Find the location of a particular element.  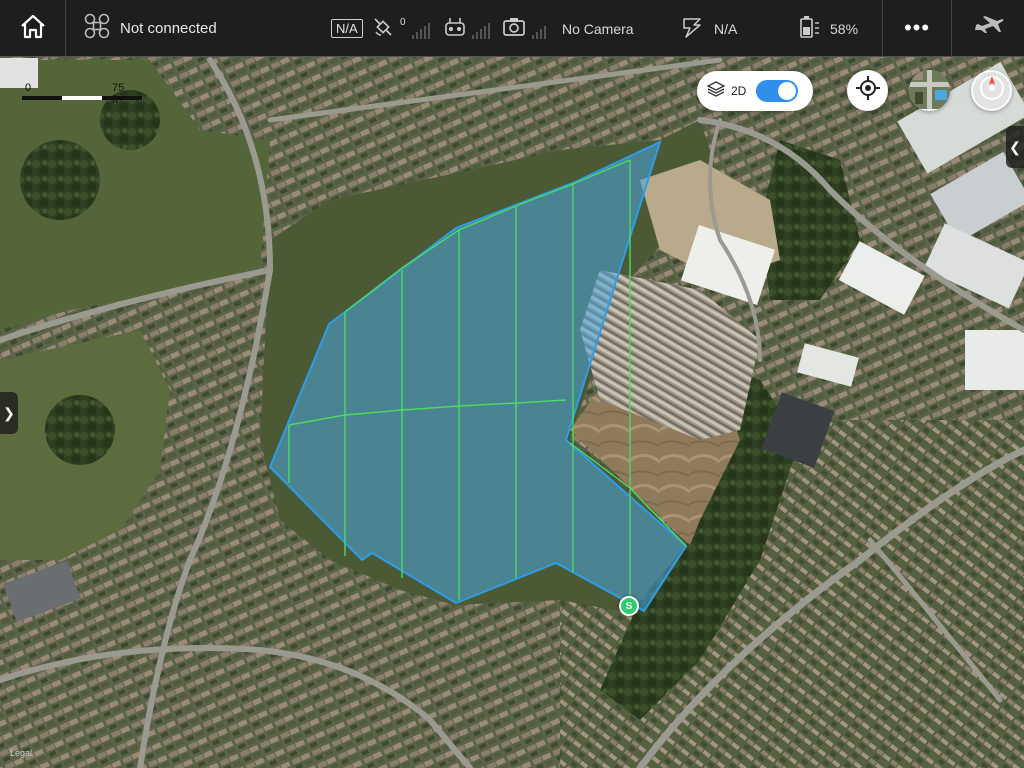

left-panel-expand-tab: ❯ is located at coordinates (9, 413).